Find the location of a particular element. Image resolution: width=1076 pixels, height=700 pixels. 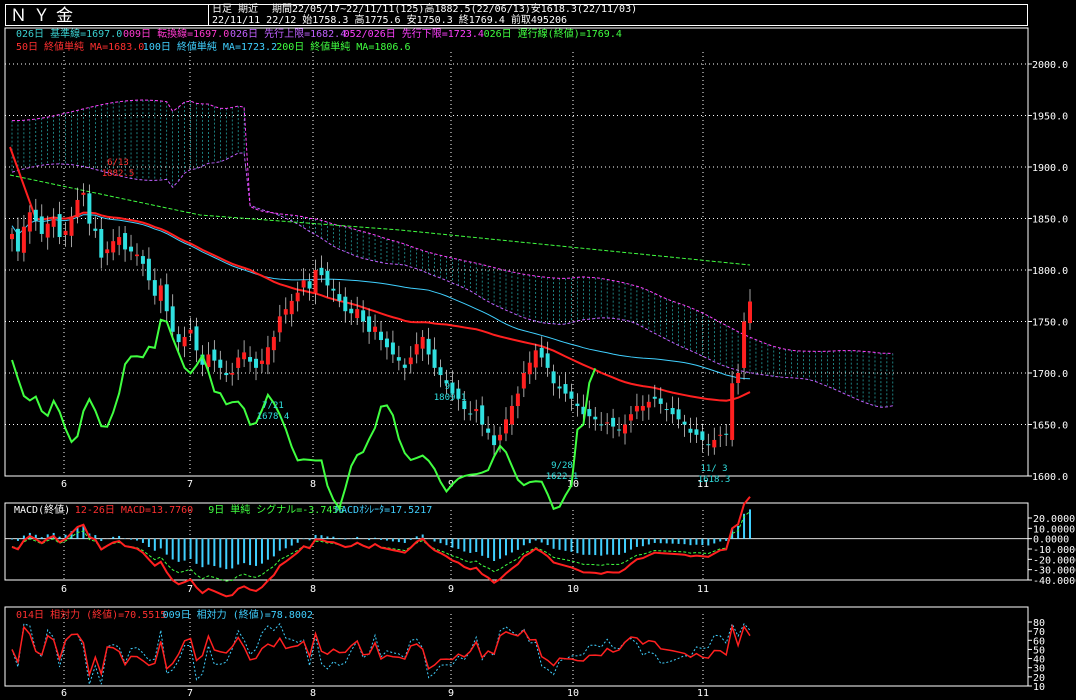

macd-panel-frame is located at coordinates (516, 541).